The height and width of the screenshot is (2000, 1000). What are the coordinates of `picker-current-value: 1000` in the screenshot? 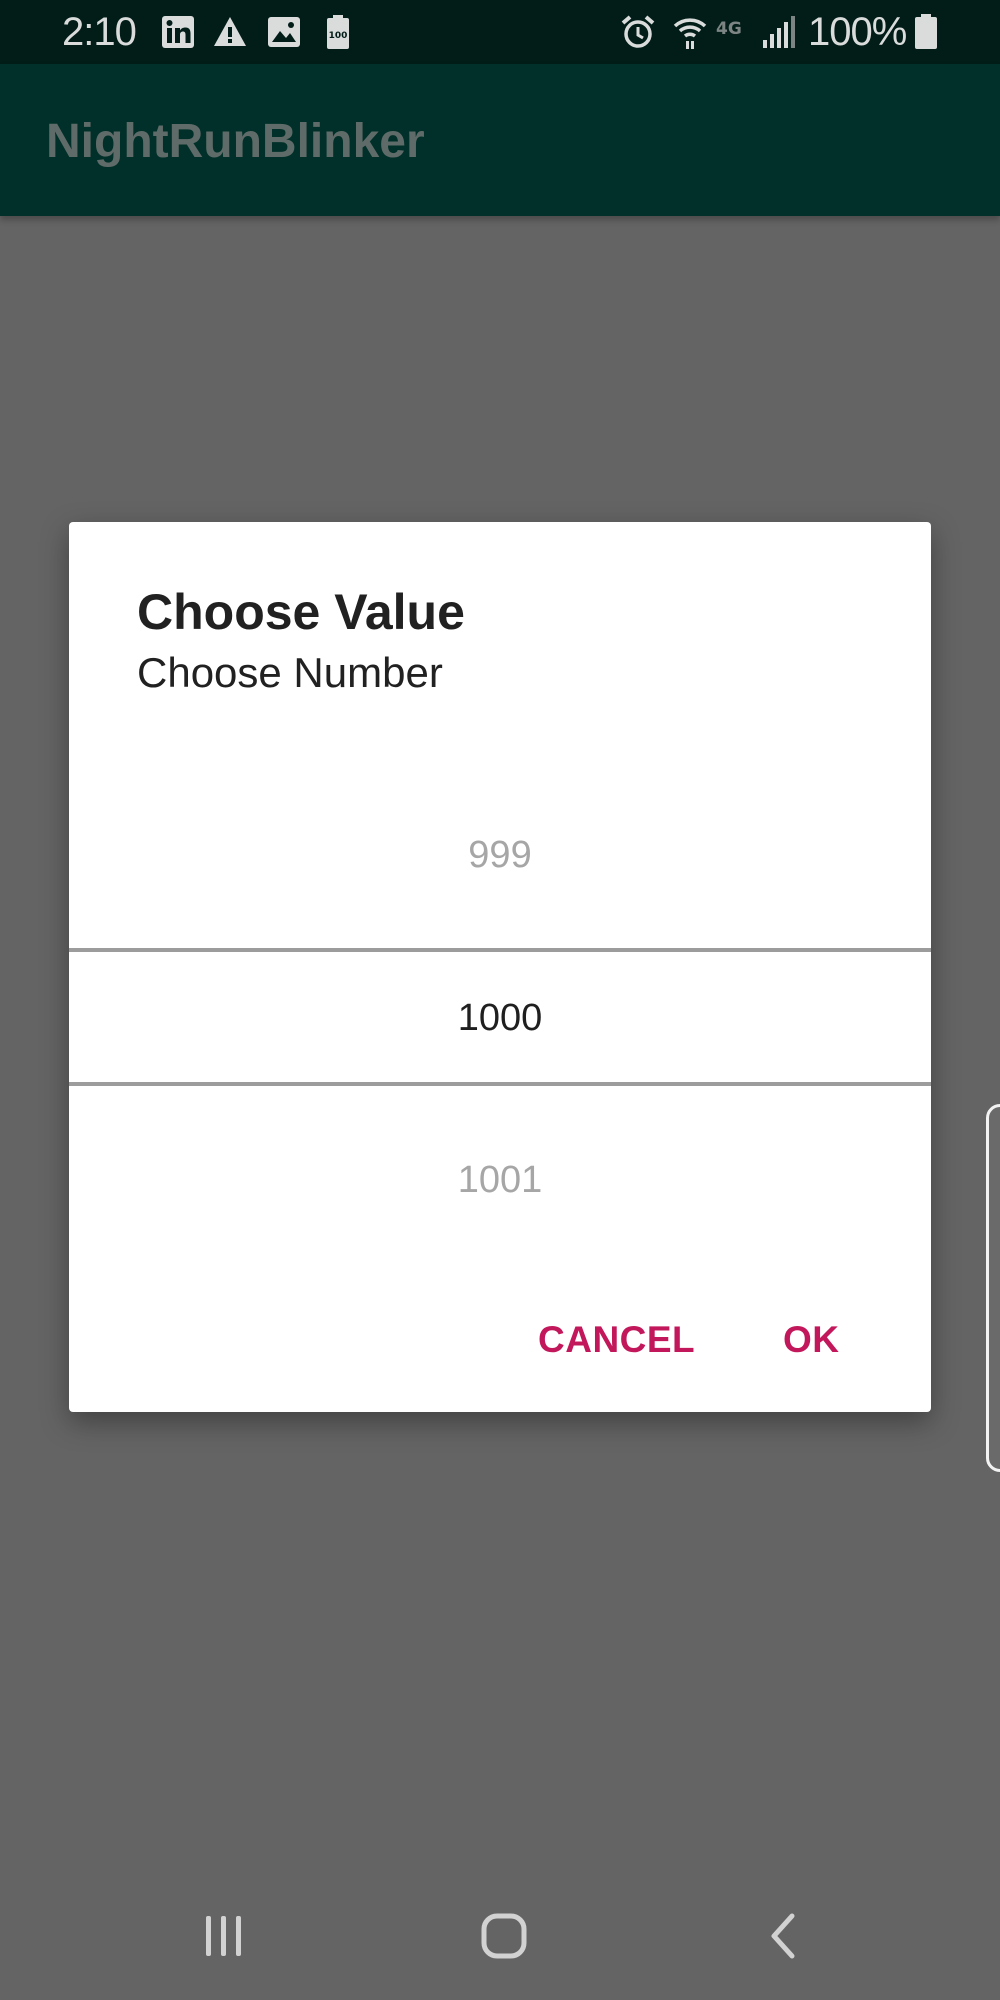 It's located at (500, 1018).